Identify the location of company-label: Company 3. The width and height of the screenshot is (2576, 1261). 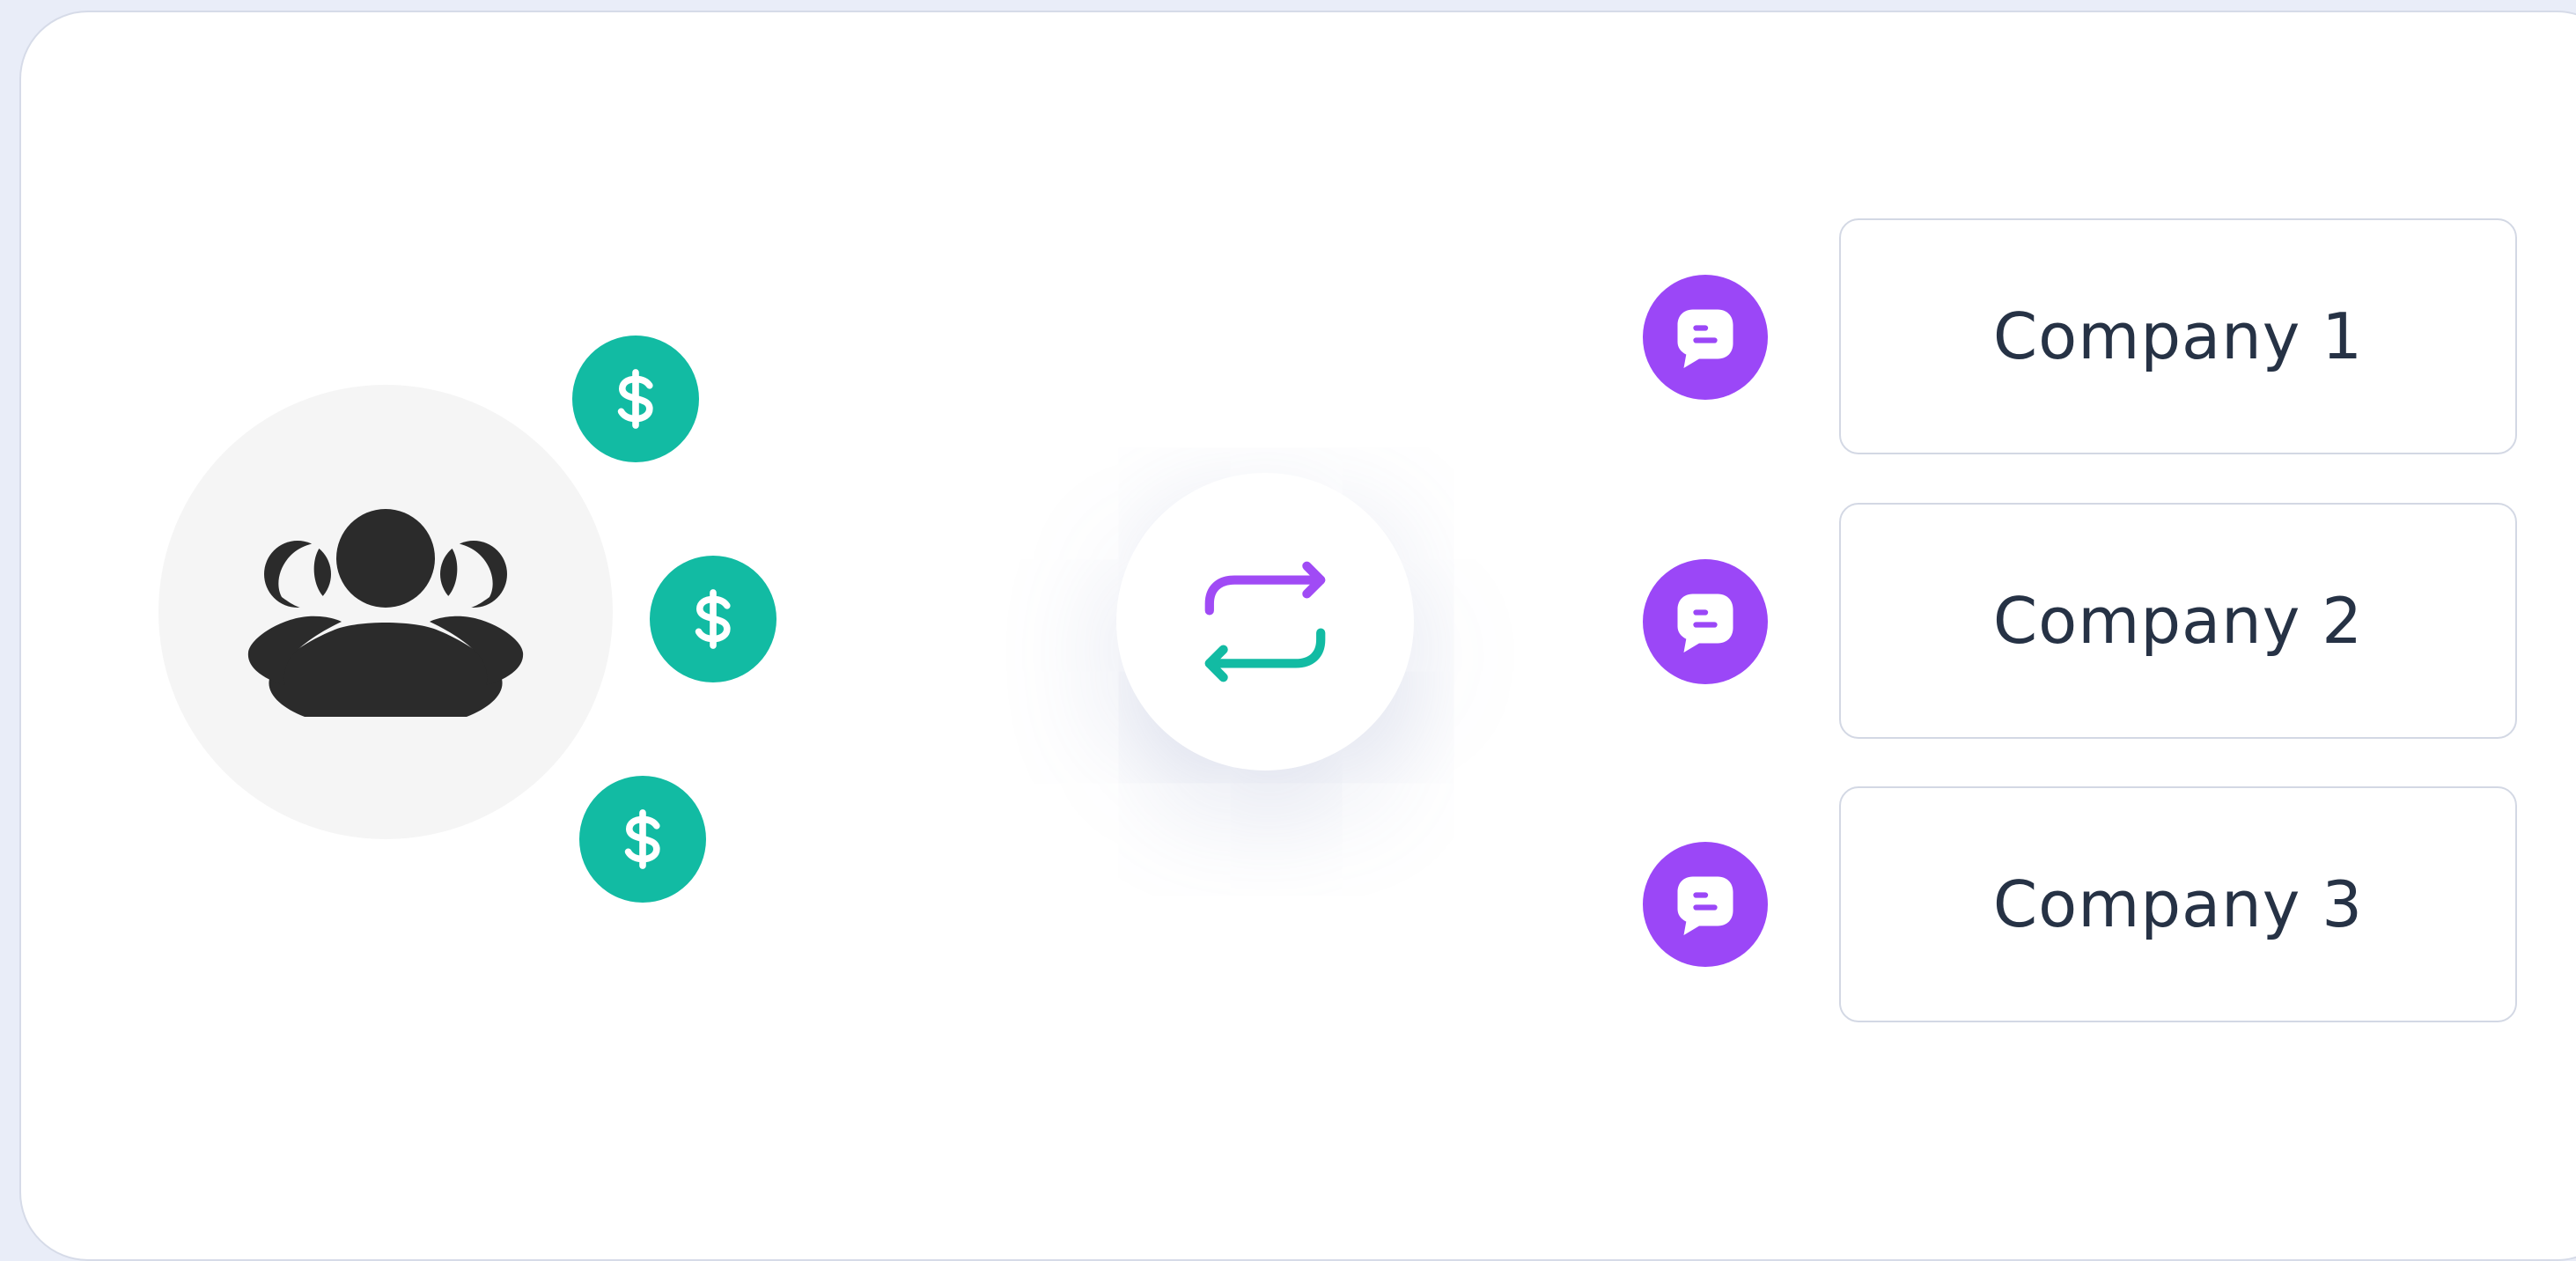
(2178, 904).